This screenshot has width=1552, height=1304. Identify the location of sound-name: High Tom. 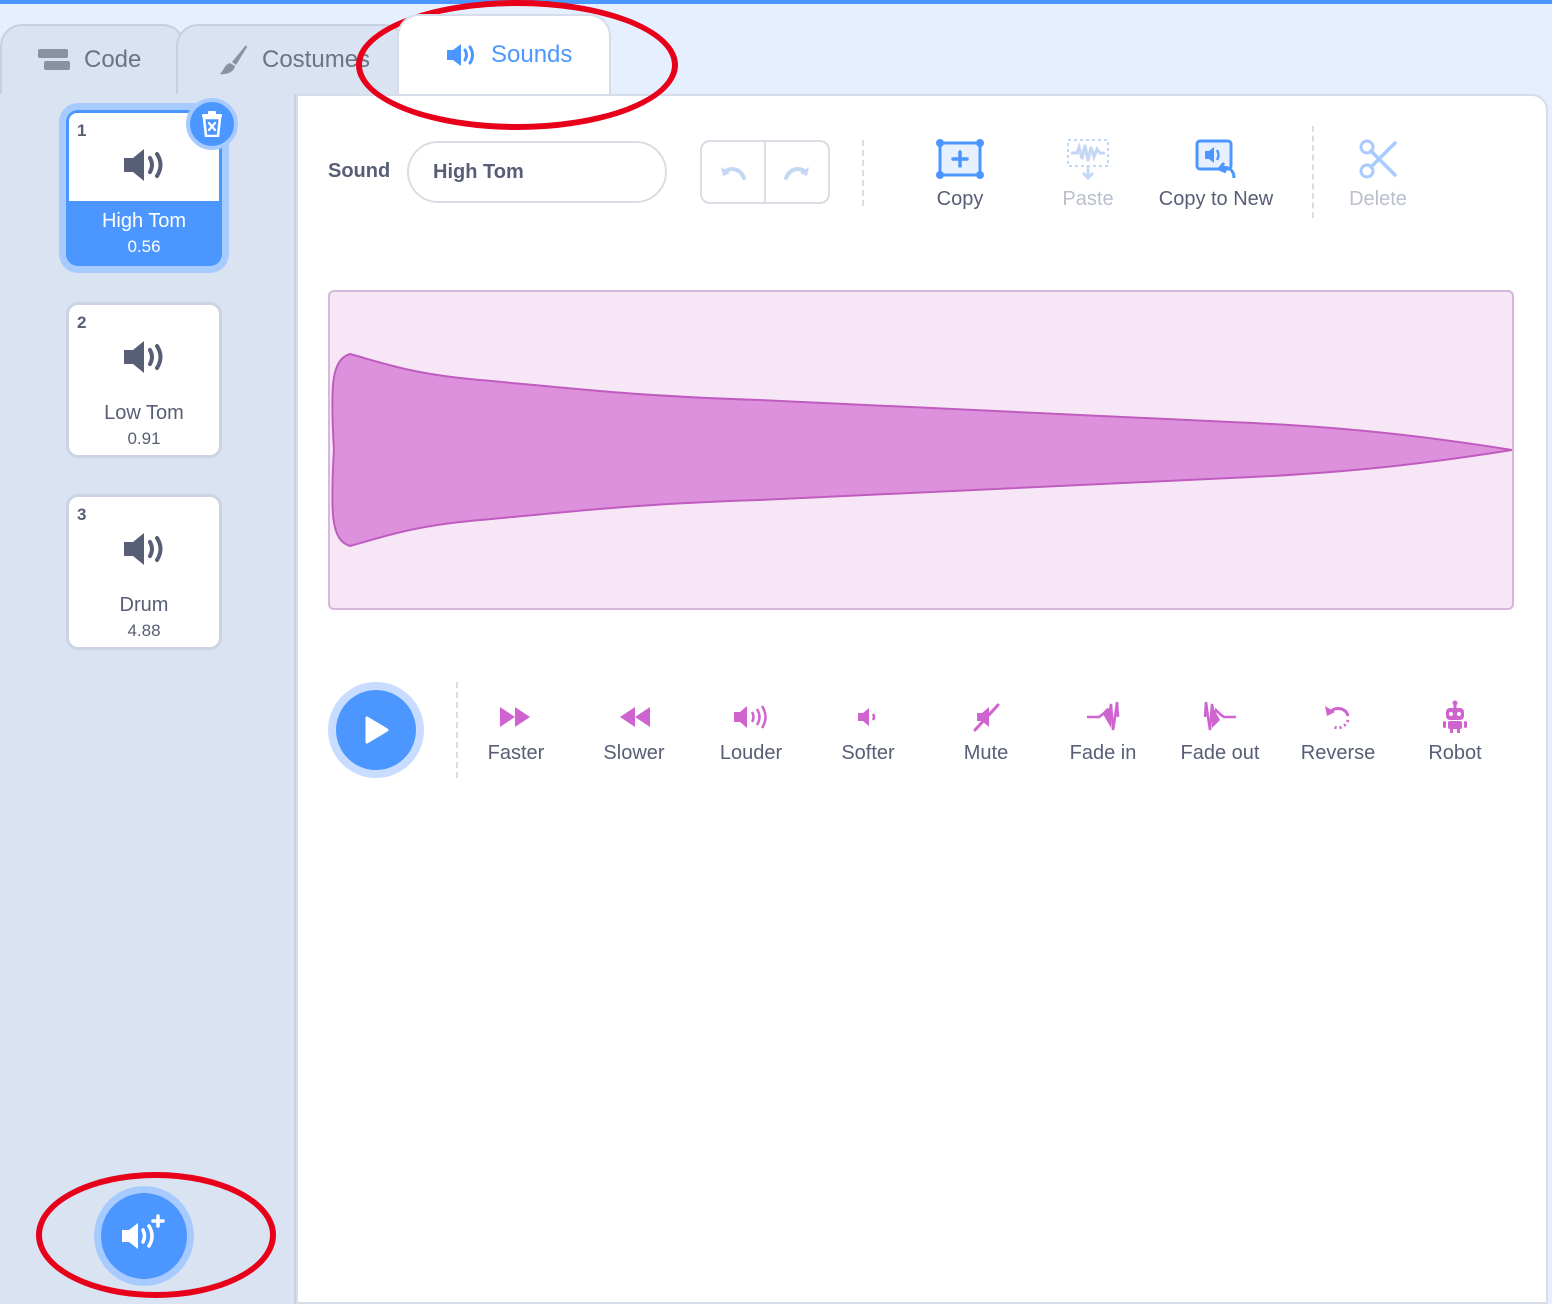
(144, 221).